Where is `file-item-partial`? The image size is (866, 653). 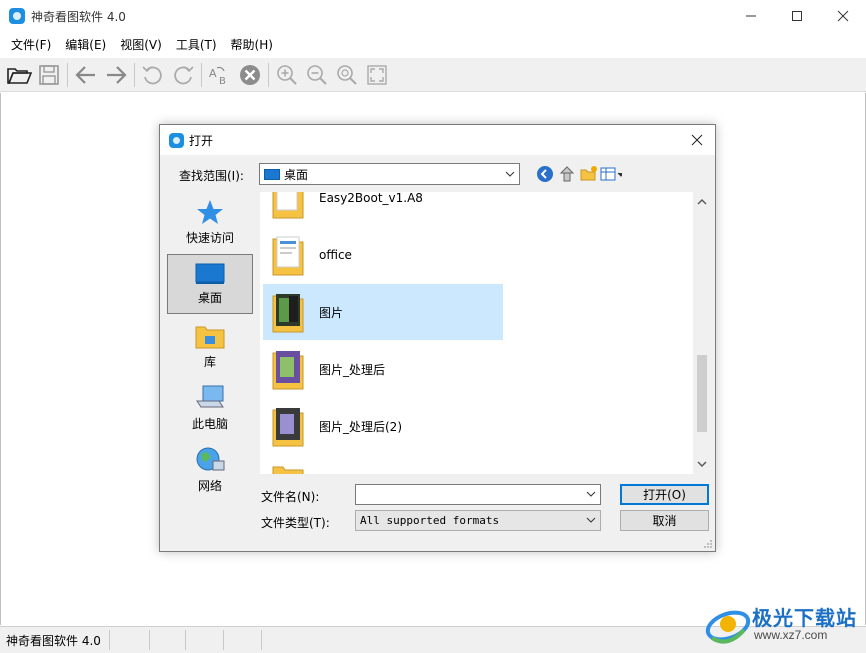 file-item-partial is located at coordinates (383, 464).